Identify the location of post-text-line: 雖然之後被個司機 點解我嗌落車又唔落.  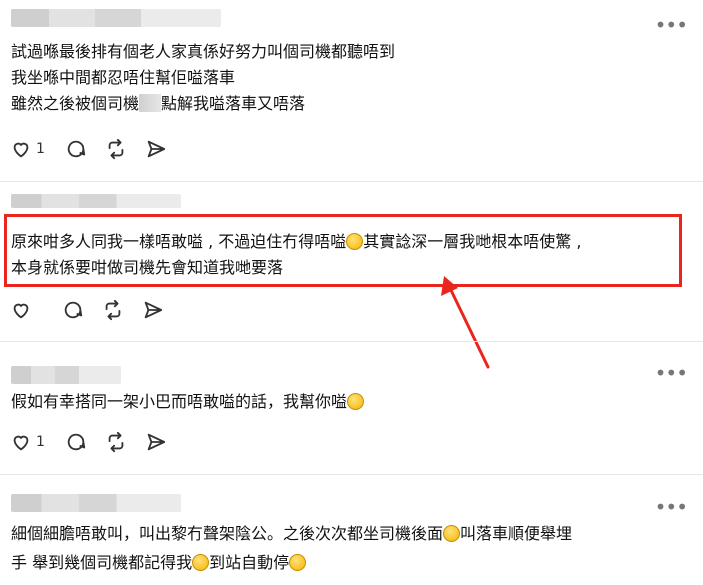
(158, 103).